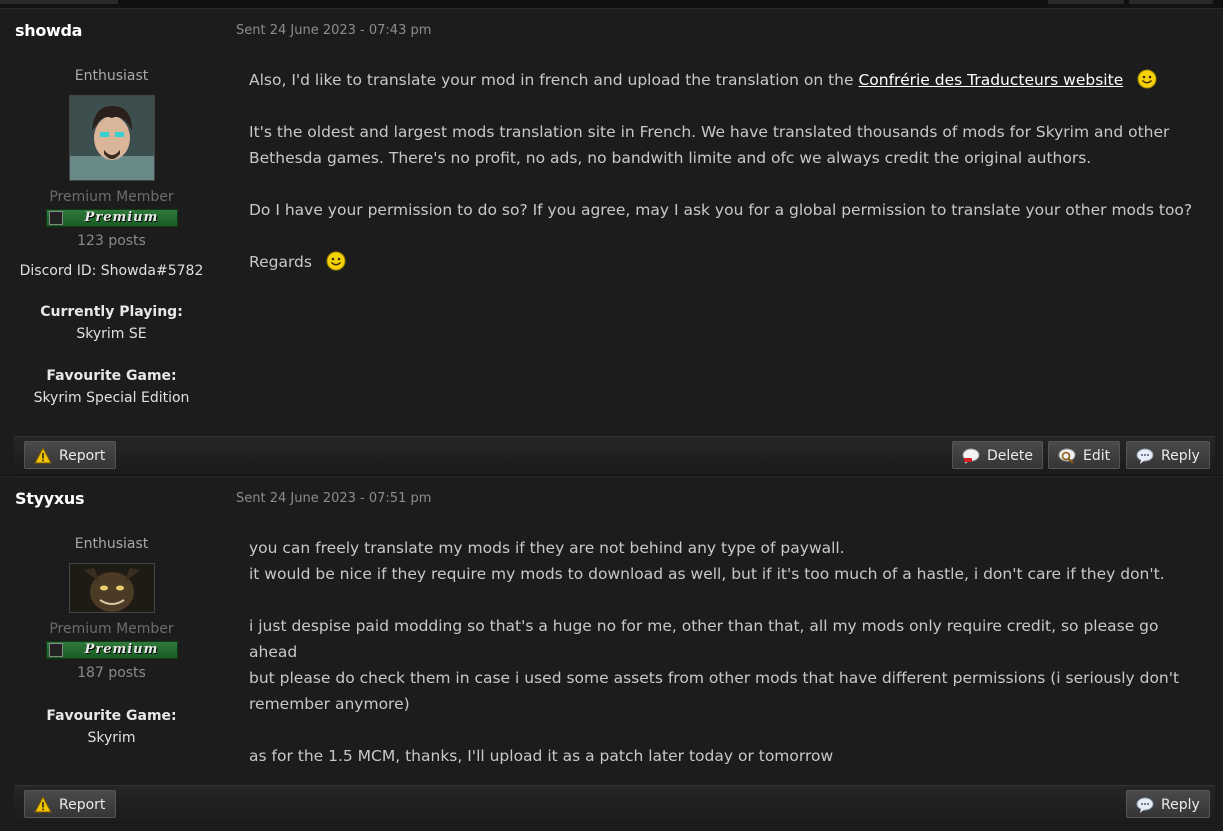  I want to click on currently-playing-value: Skyrim SE, so click(111, 334).